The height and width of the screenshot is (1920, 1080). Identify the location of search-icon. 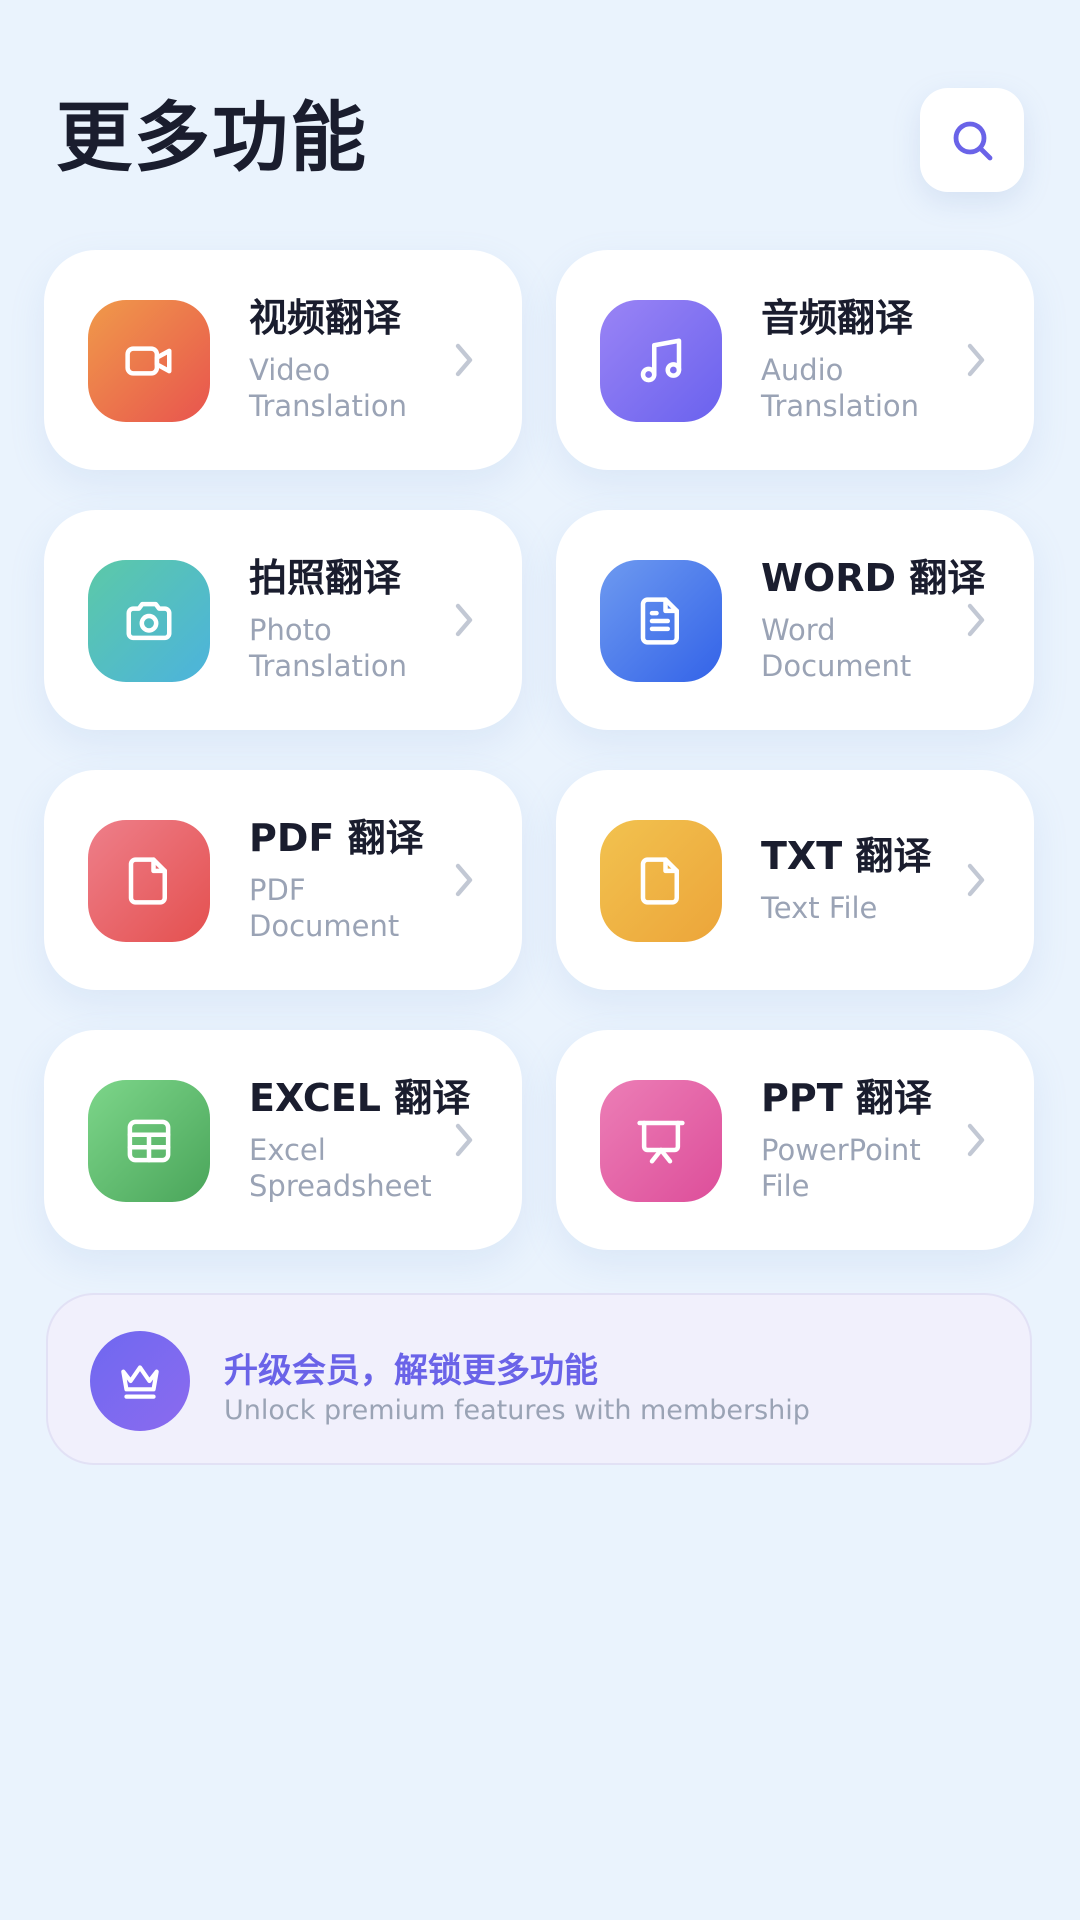
(973, 141).